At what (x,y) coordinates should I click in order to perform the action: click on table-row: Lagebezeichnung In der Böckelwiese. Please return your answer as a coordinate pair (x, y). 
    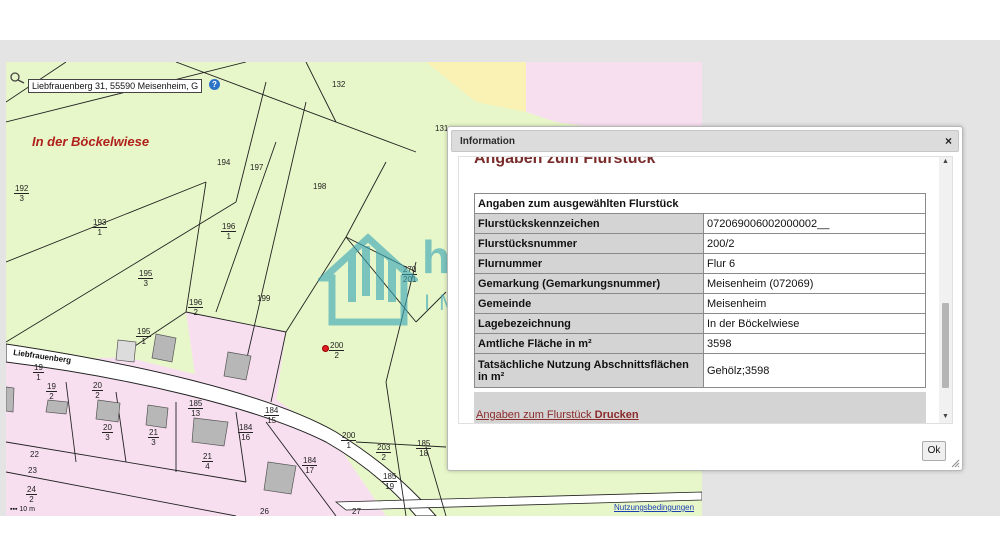
    Looking at the image, I should click on (700, 323).